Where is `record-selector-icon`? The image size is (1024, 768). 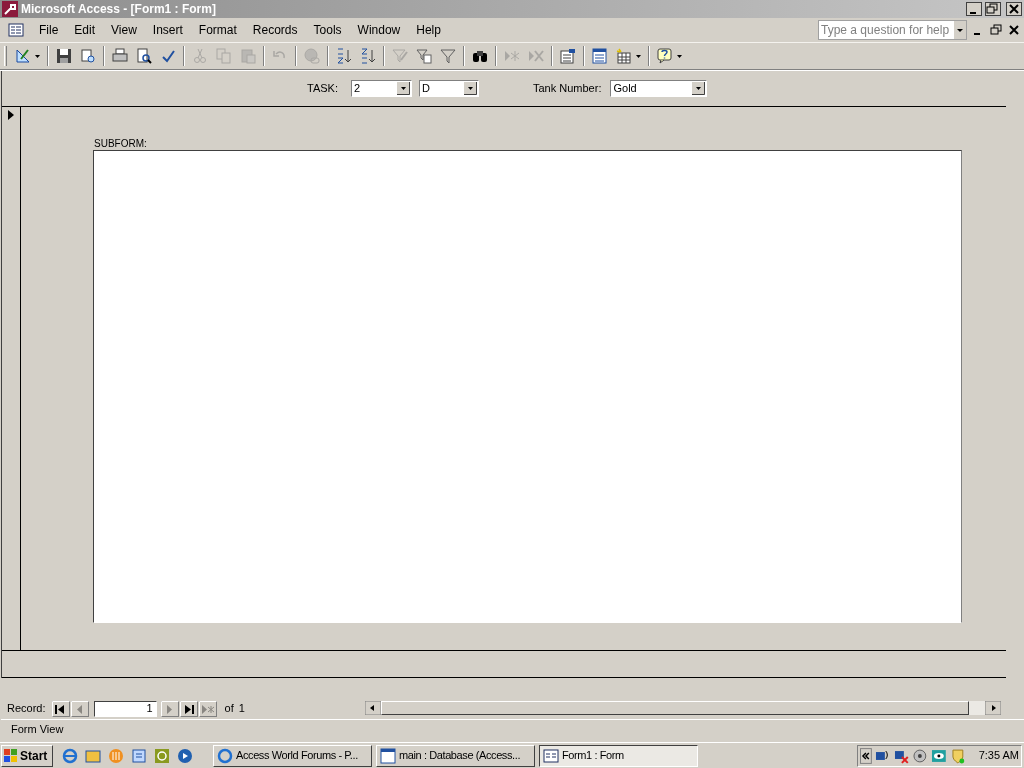
record-selector-icon is located at coordinates (11, 115).